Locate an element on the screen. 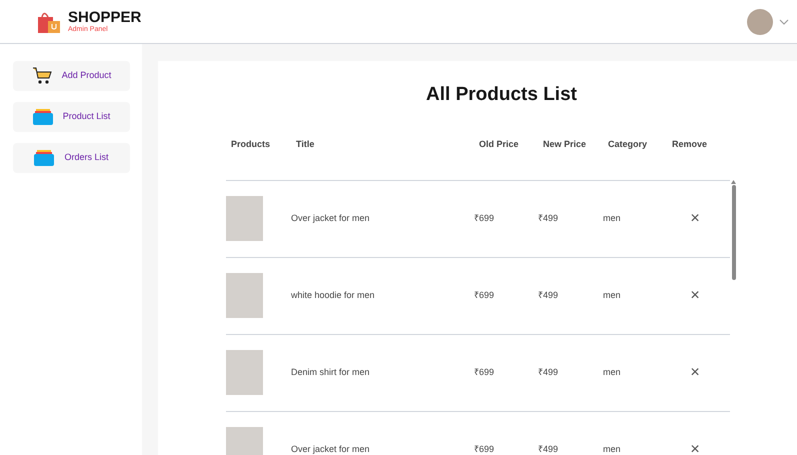  column-header: Title is located at coordinates (305, 143).